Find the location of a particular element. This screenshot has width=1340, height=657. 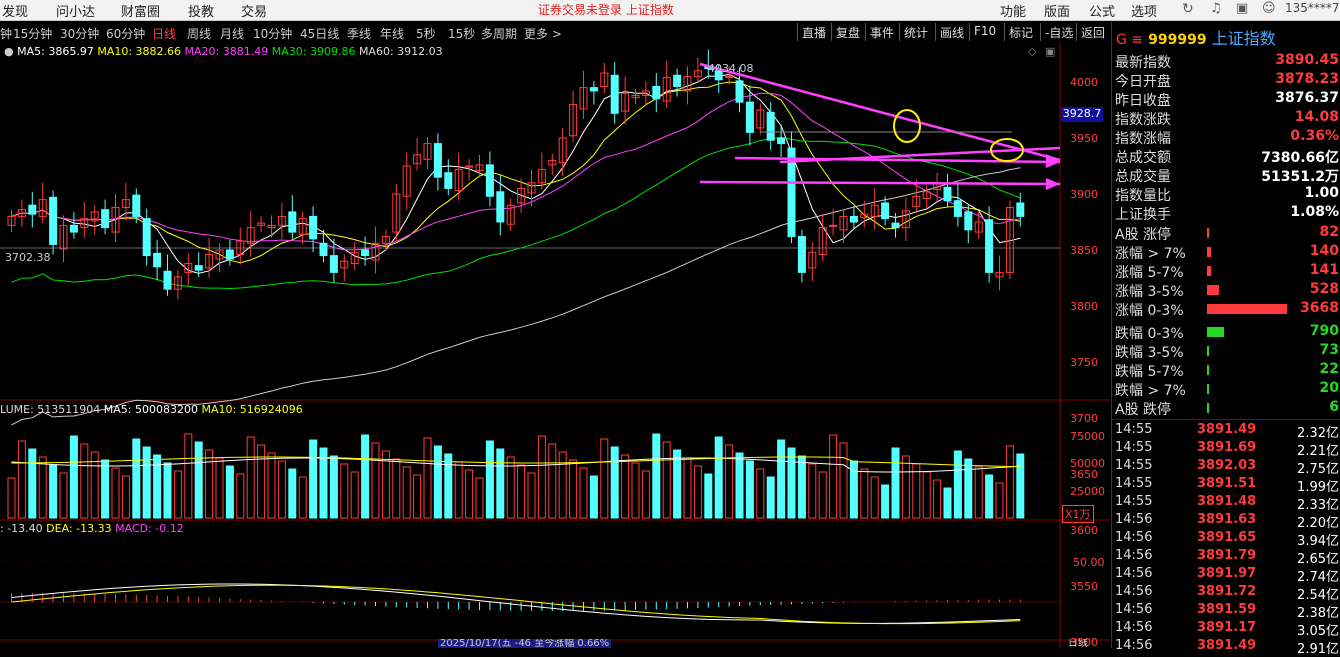

breadth-row: 跌幅 0-3% 790 is located at coordinates (1227, 332).